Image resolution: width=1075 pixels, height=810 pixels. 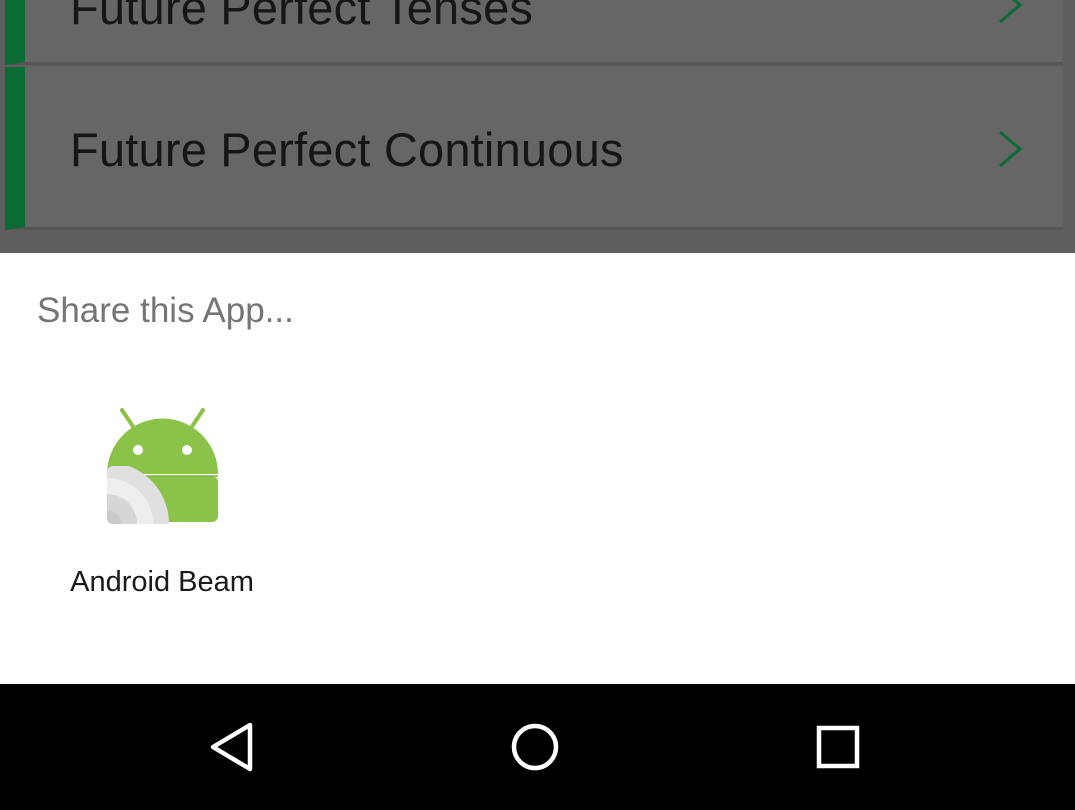 I want to click on list-item-label: Future Perfect Tenses, so click(x=302, y=17).